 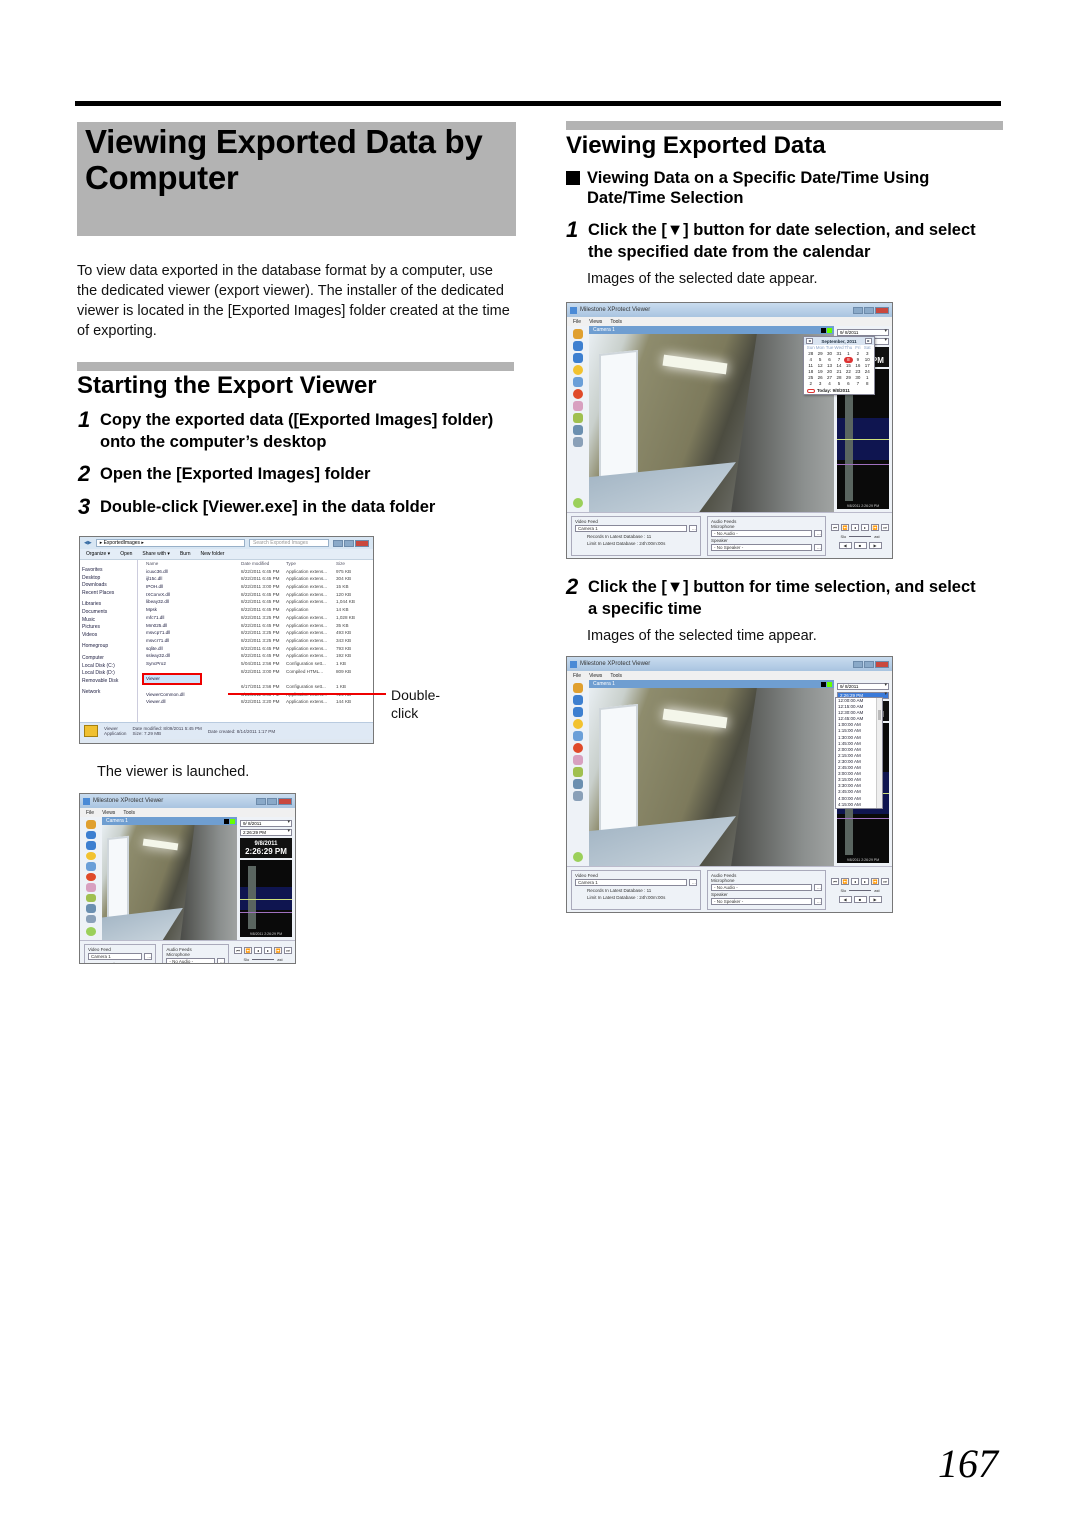 What do you see at coordinates (108, 579) in the screenshot?
I see `nav-item: Desktop` at bounding box center [108, 579].